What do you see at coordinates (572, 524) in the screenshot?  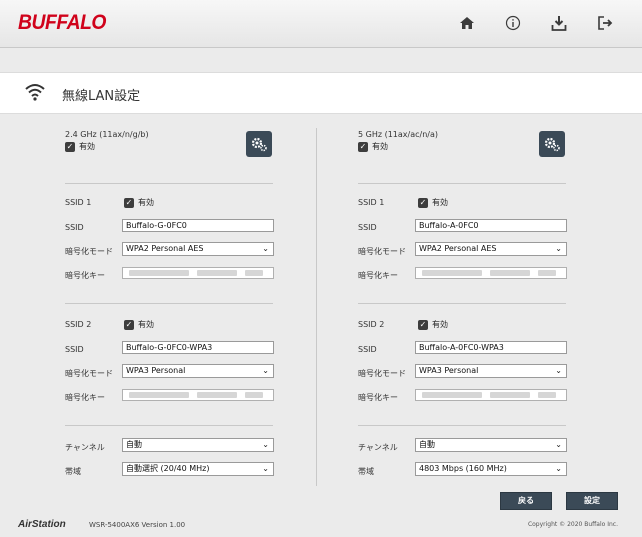 I see `copyright: Copyright © 2020 Buffalo Inc.` at bounding box center [572, 524].